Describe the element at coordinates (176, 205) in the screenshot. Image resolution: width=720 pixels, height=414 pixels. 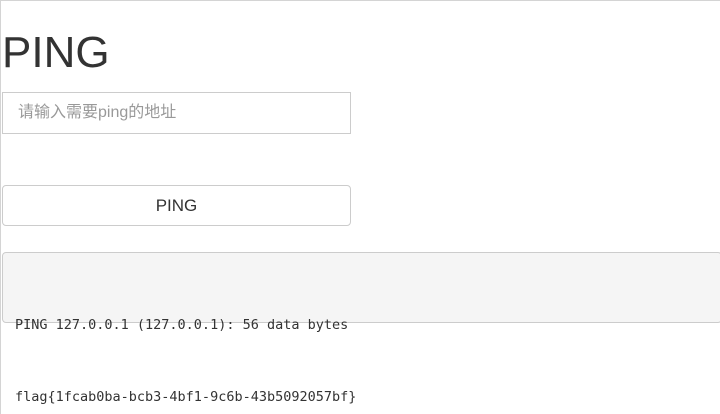
I see `ping-button: PING` at that location.